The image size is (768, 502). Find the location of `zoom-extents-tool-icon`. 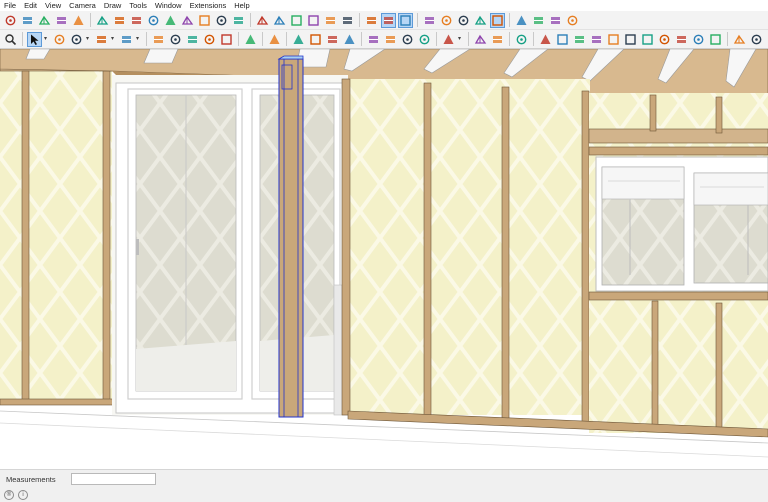

zoom-extents-tool-icon is located at coordinates (349, 39).